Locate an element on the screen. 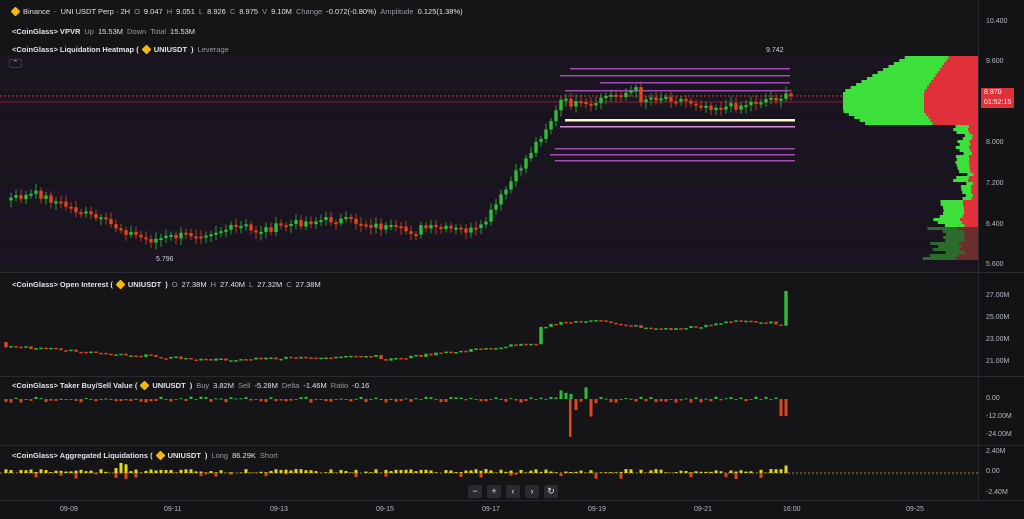  liq-symbol: UNIUSDT is located at coordinates (184, 455).